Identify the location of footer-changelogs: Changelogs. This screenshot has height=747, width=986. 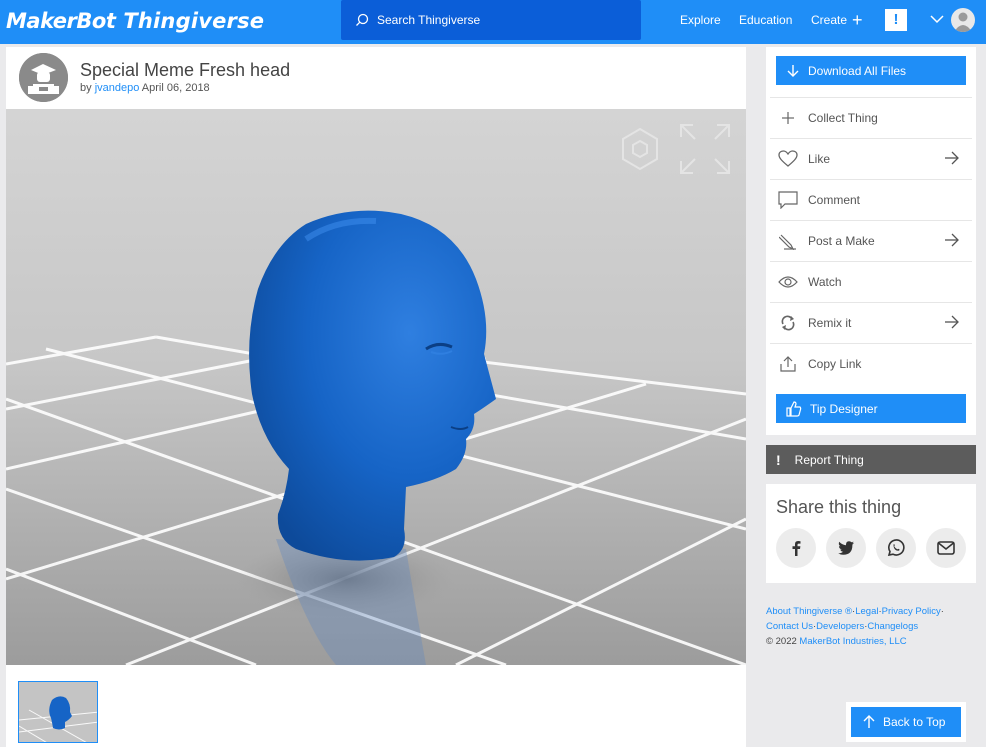
(892, 626).